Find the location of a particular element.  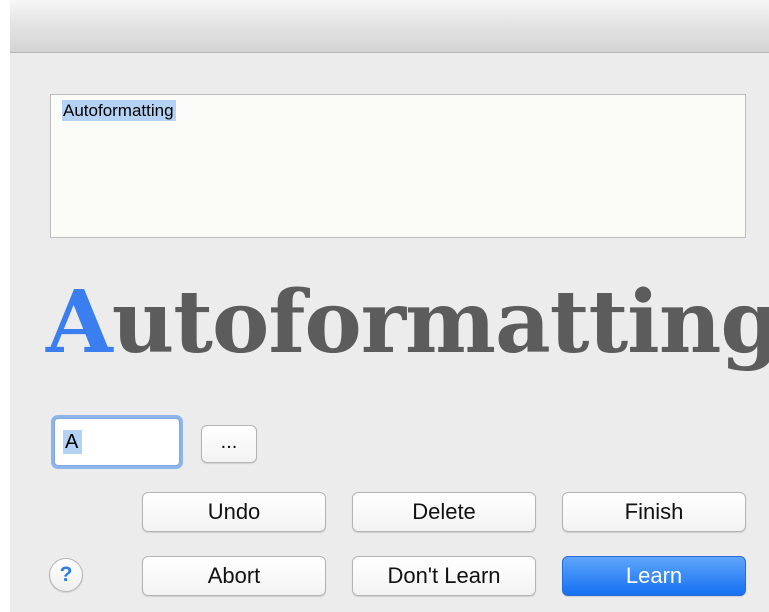

preview-rest-text: utoformatting is located at coordinates (440, 322).